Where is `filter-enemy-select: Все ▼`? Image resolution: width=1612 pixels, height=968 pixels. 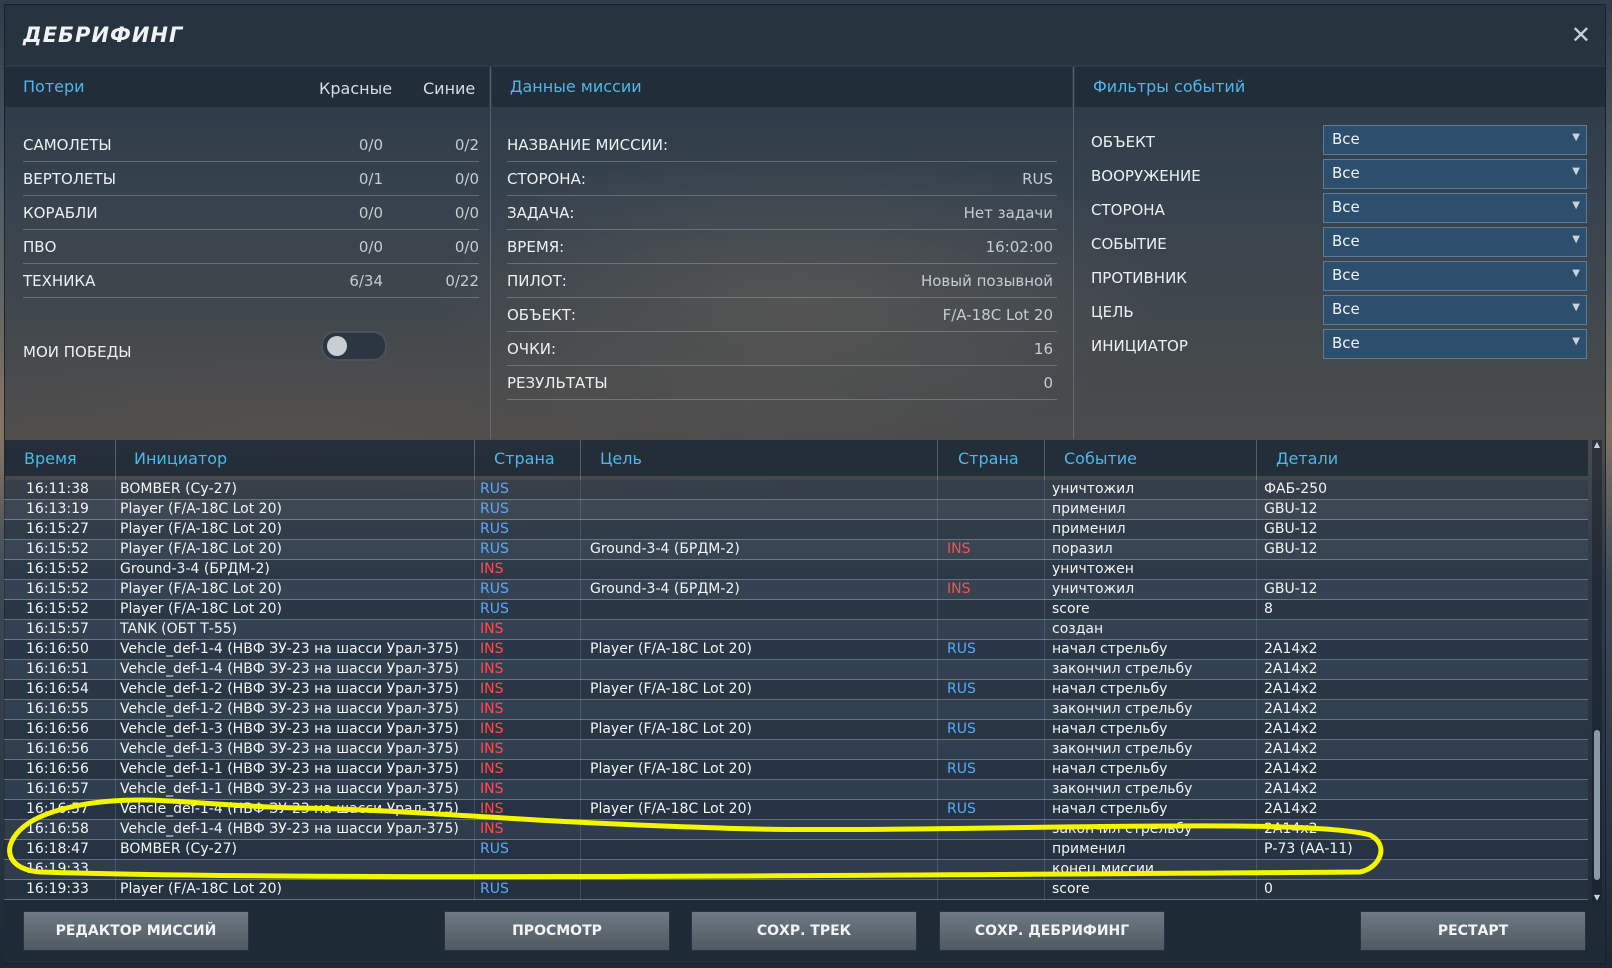
filter-enemy-select: Все ▼ is located at coordinates (1455, 276).